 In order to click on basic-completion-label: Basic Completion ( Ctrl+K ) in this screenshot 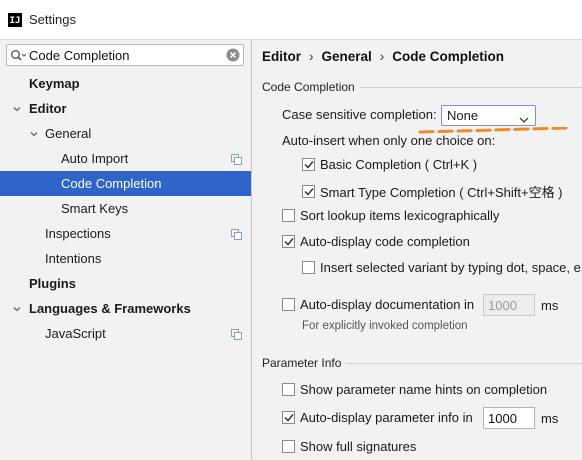, I will do `click(399, 164)`.